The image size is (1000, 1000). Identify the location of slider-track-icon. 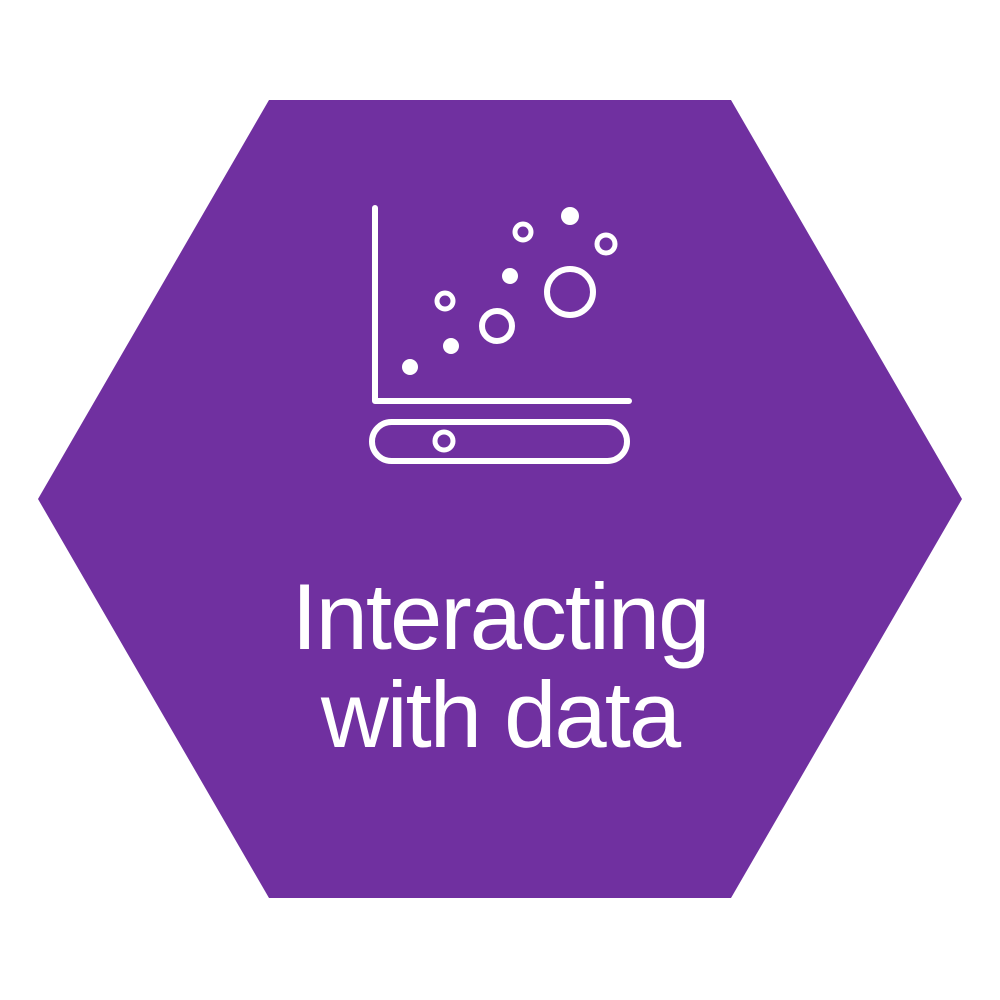
(499, 441).